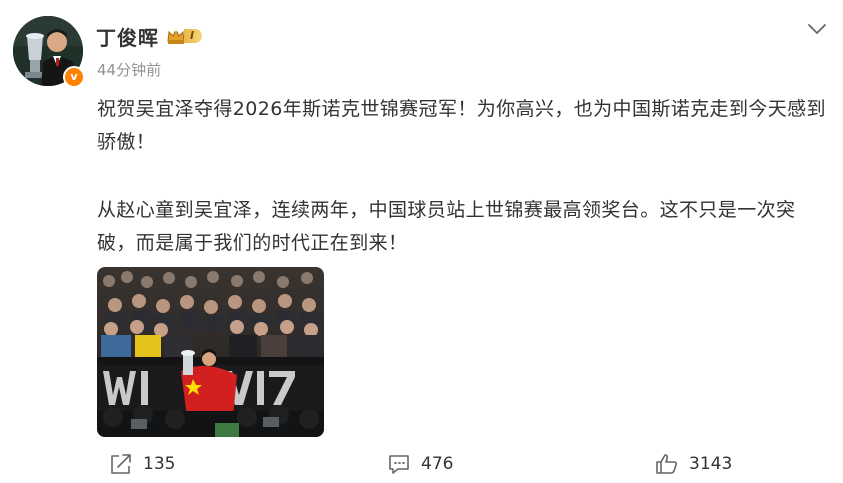  I want to click on user-level-badge: I, so click(184, 36).